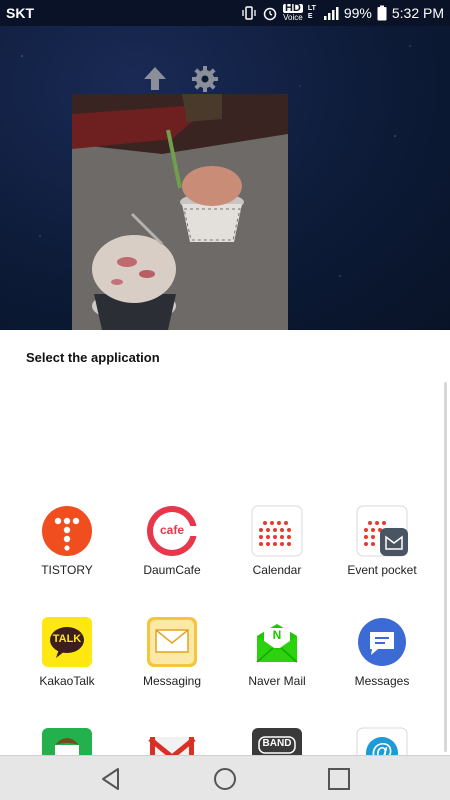 The image size is (450, 800). What do you see at coordinates (292, 8) in the screenshot?
I see `hd-label: HD` at bounding box center [292, 8].